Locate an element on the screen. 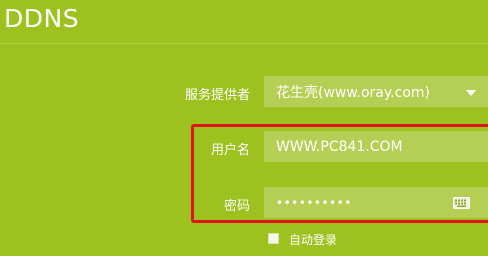  title-divider is located at coordinates (244, 43).